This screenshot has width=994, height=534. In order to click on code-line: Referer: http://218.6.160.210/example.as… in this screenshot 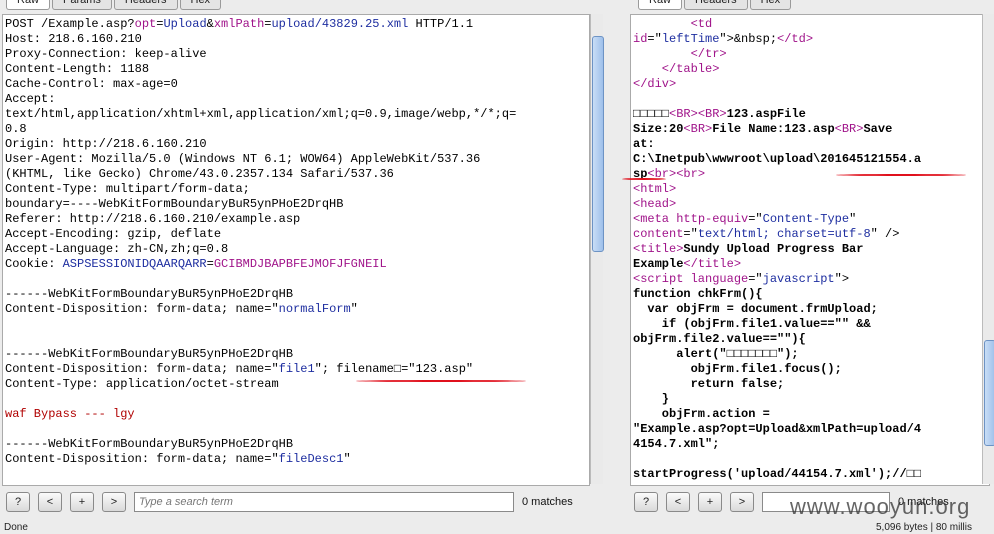, I will do `click(153, 219)`.